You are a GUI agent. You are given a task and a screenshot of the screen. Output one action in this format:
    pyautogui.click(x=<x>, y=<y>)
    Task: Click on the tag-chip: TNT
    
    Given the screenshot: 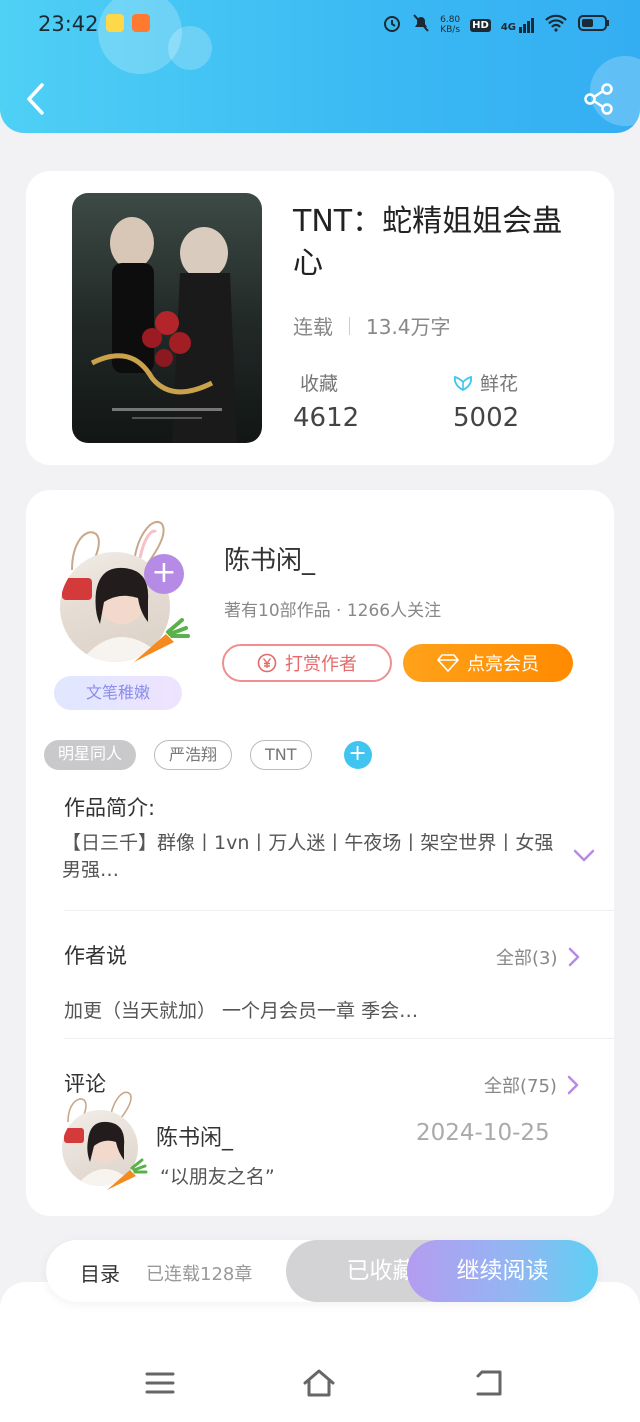 What is the action you would take?
    pyautogui.click(x=281, y=755)
    